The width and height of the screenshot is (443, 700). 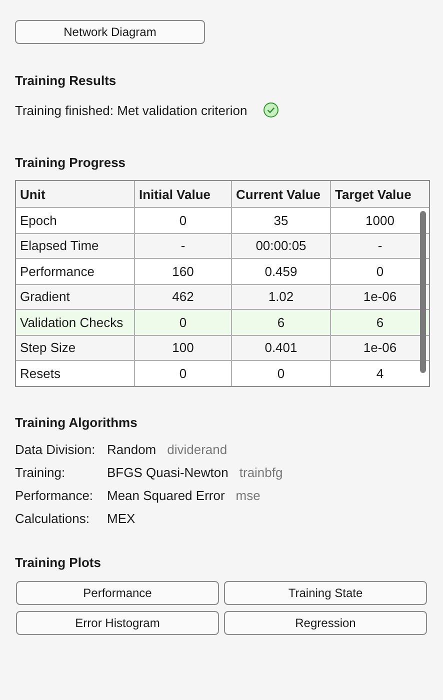 What do you see at coordinates (58, 562) in the screenshot?
I see `section-heading: Training Plots` at bounding box center [58, 562].